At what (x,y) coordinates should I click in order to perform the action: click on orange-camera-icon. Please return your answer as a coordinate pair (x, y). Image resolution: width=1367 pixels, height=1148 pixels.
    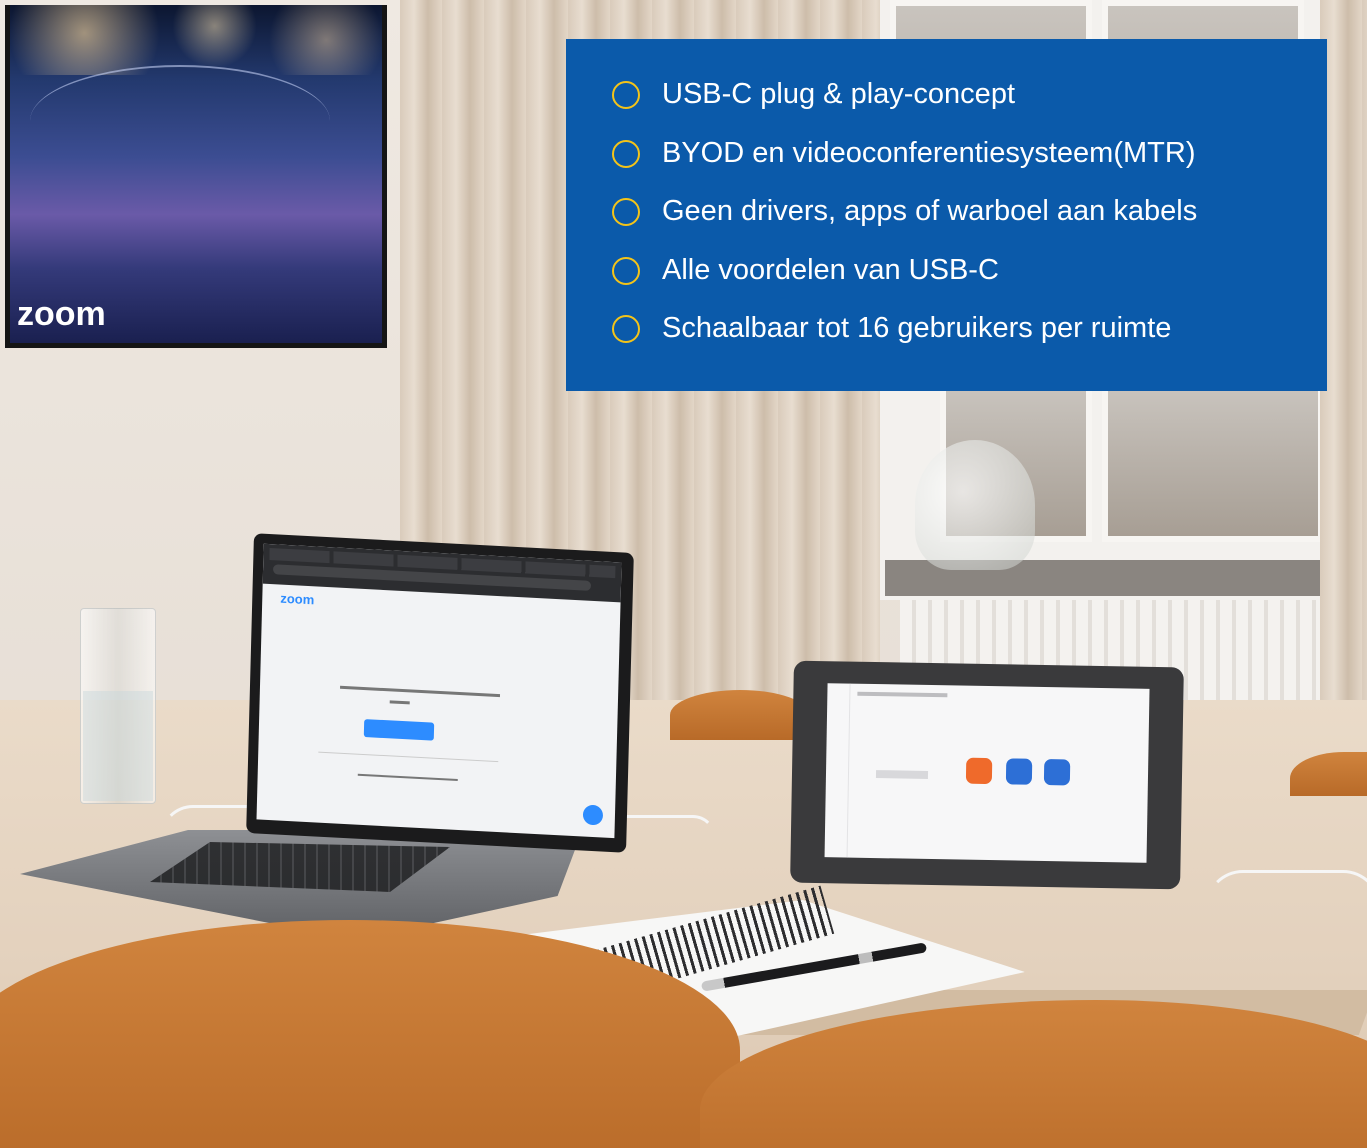
    Looking at the image, I should click on (979, 771).